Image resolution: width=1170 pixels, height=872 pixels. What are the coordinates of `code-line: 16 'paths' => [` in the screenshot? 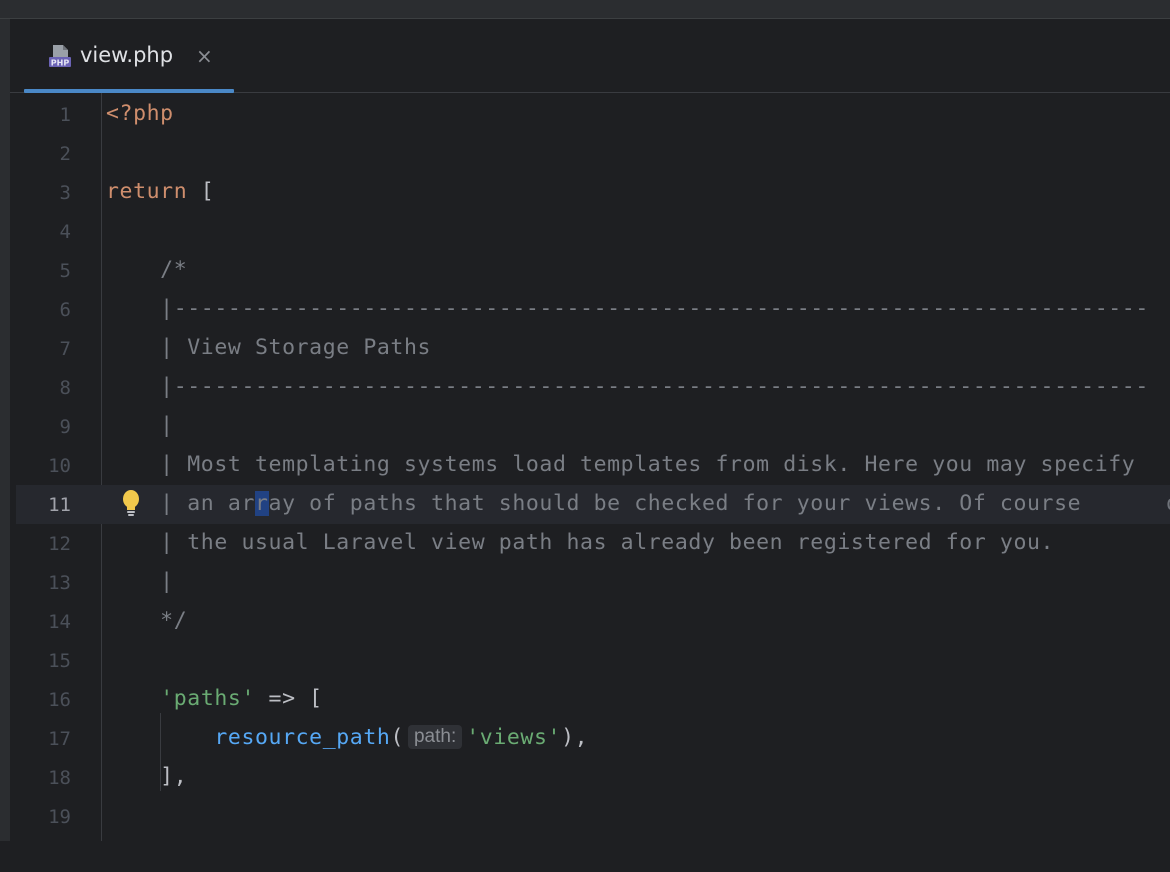 It's located at (593, 699).